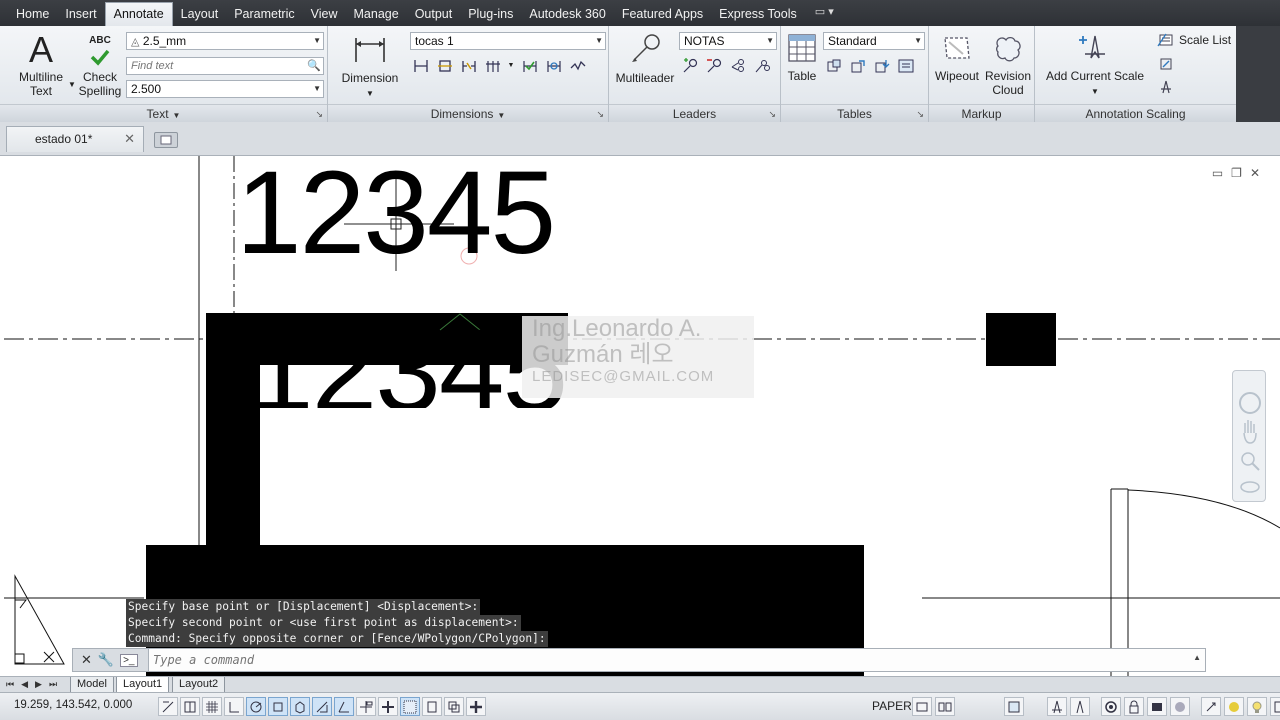 This screenshot has height=720, width=1280. What do you see at coordinates (168, 706) in the screenshot?
I see `infer-constraints-icon` at bounding box center [168, 706].